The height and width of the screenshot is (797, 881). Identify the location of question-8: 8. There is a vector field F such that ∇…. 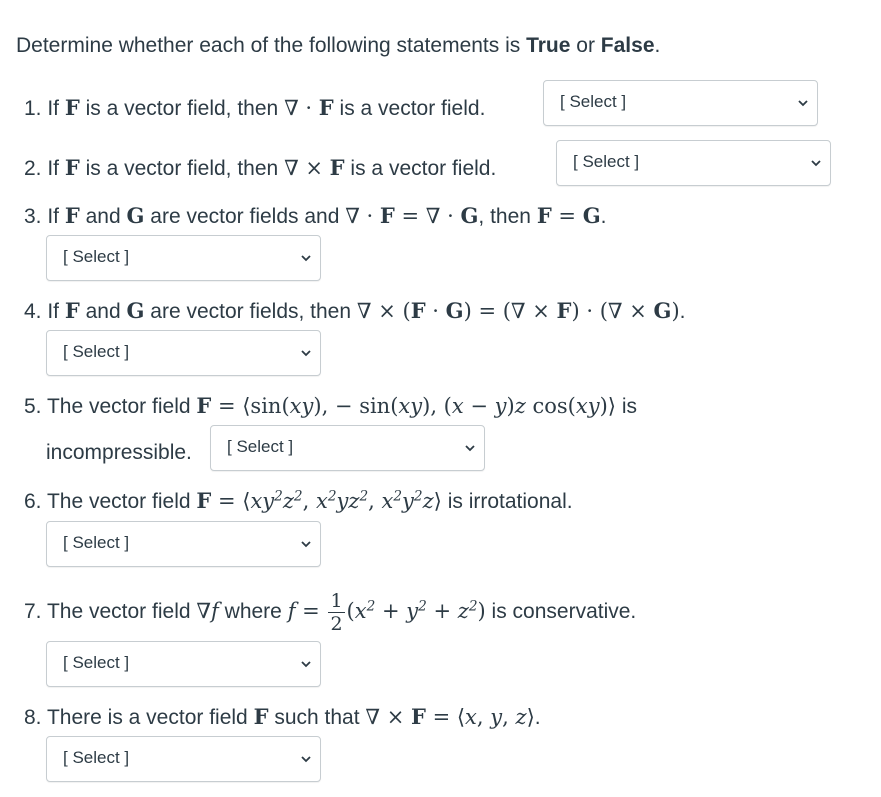
(282, 716).